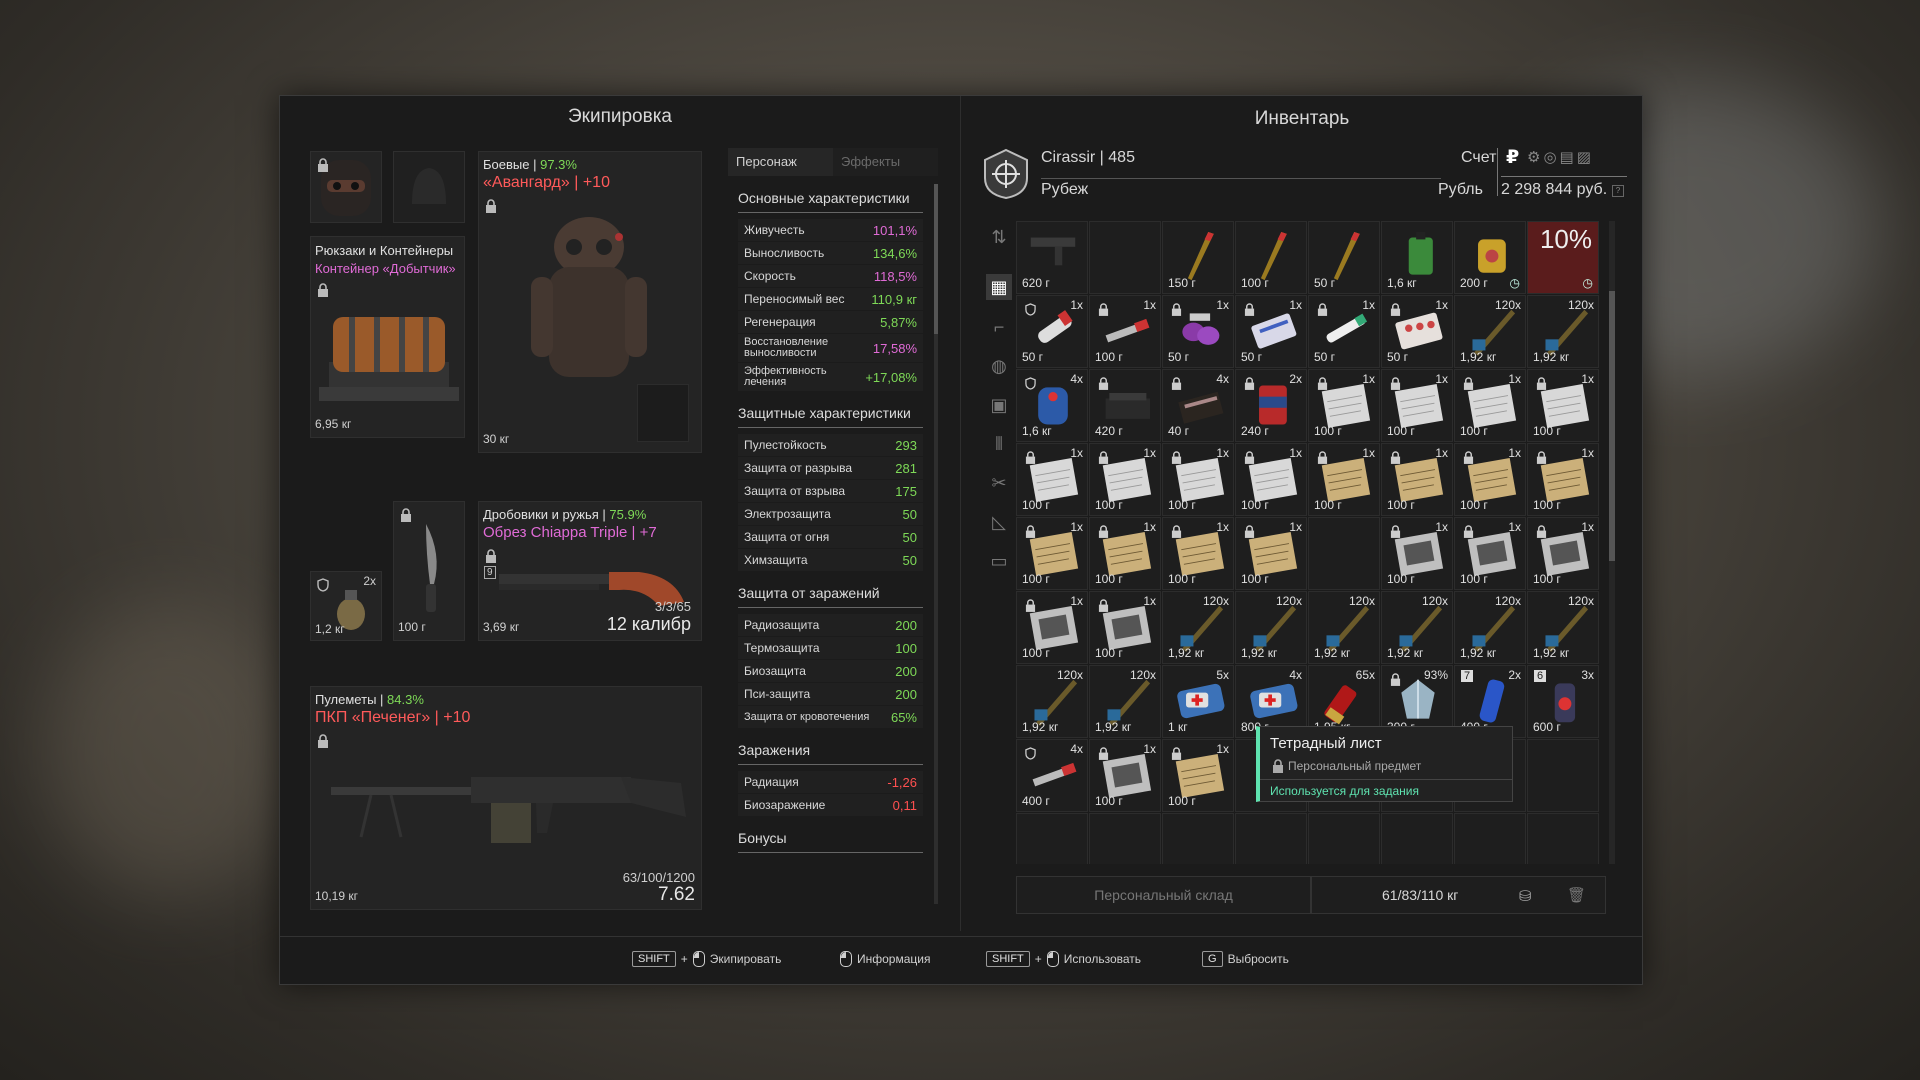 This screenshot has height=1080, width=1920. What do you see at coordinates (1052, 257) in the screenshot?
I see `inventory-cell: 620 г` at bounding box center [1052, 257].